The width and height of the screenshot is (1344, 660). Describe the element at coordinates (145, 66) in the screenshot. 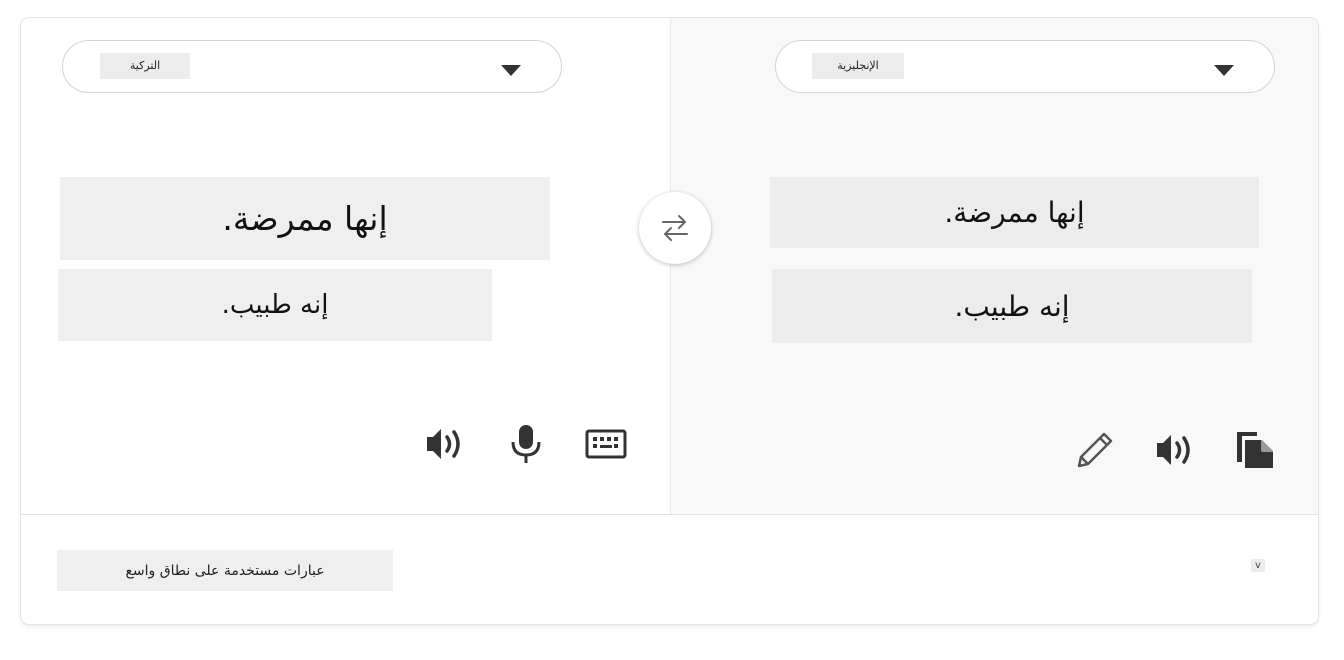

I see `source-language-label: التركية` at that location.